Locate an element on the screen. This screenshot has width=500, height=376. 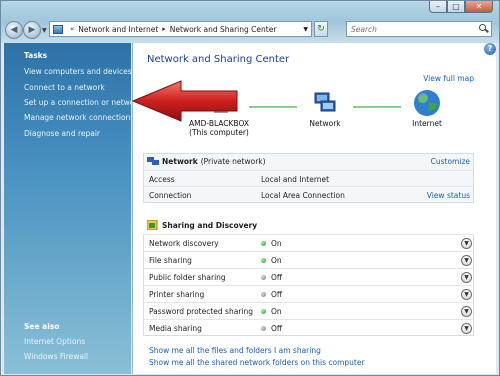
access-label: Access is located at coordinates (162, 179).